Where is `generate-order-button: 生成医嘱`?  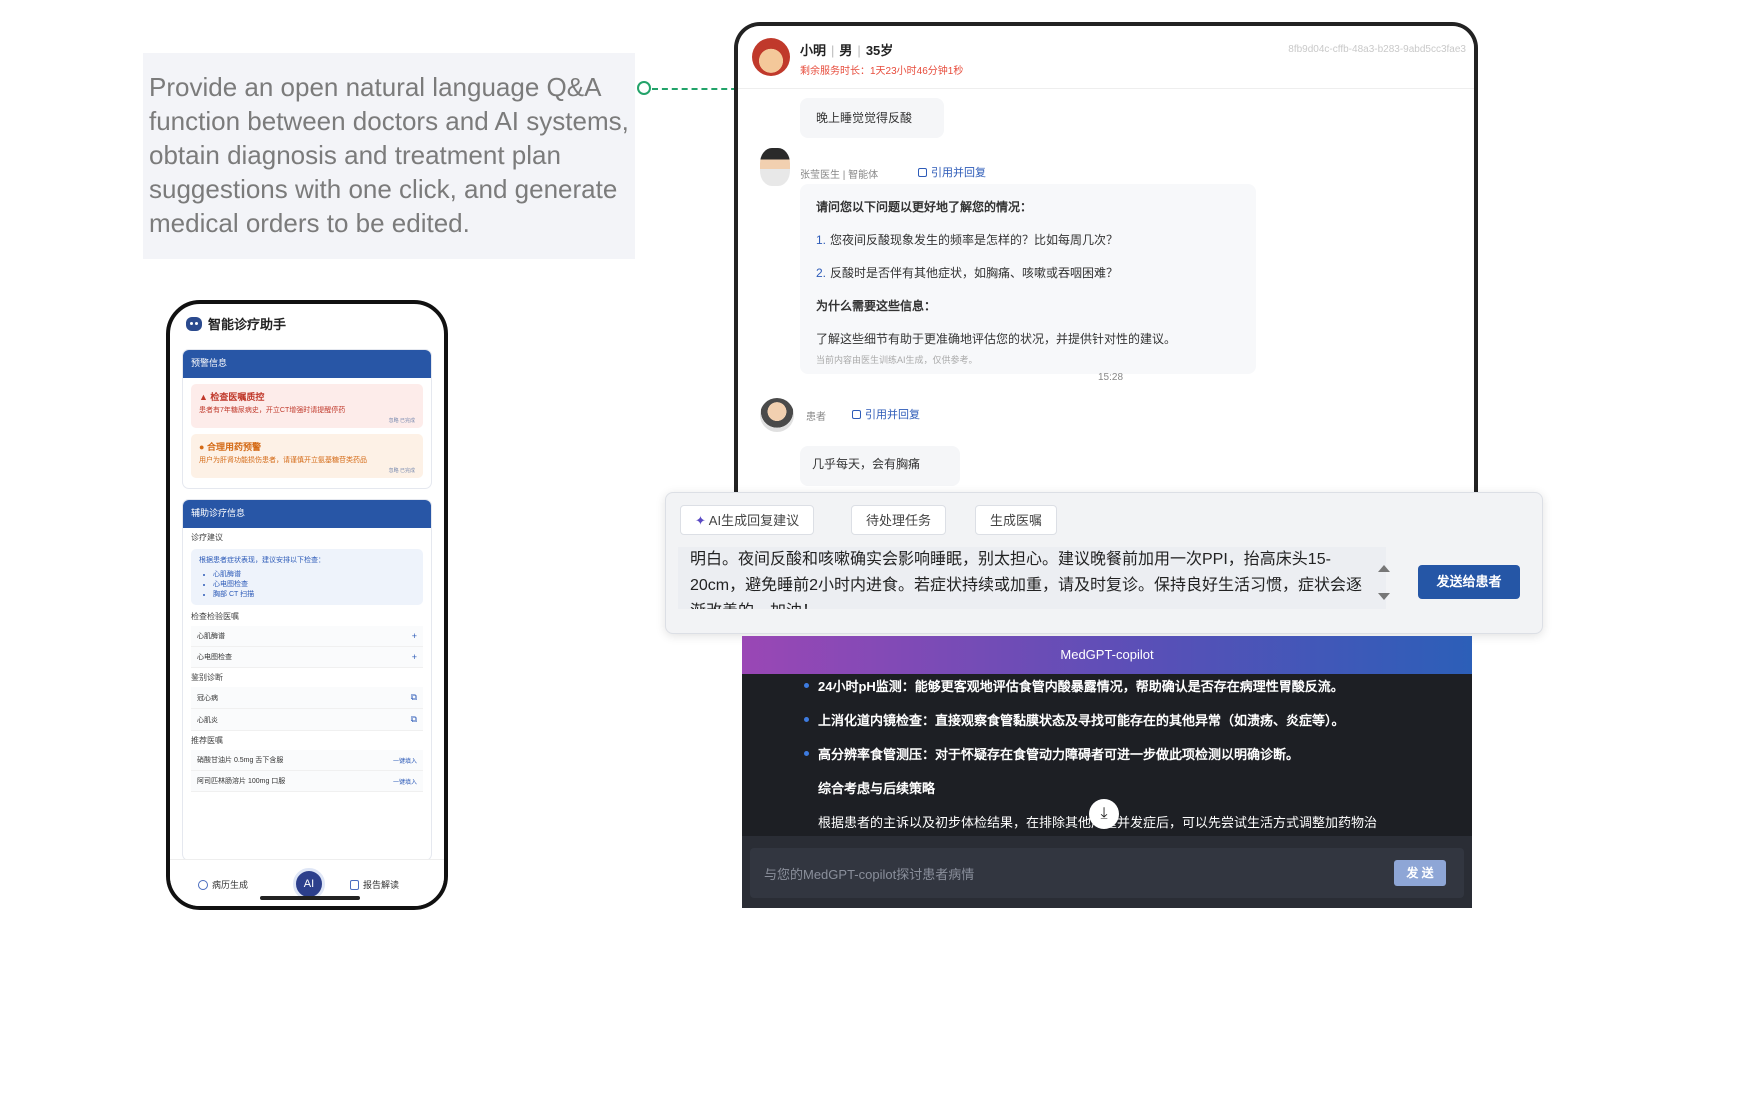
generate-order-button: 生成医嘱 is located at coordinates (1016, 520).